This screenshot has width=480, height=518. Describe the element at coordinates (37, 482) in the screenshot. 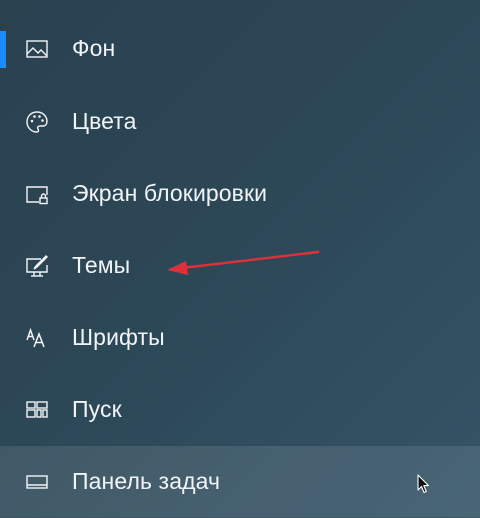

I see `taskbar-icon` at that location.